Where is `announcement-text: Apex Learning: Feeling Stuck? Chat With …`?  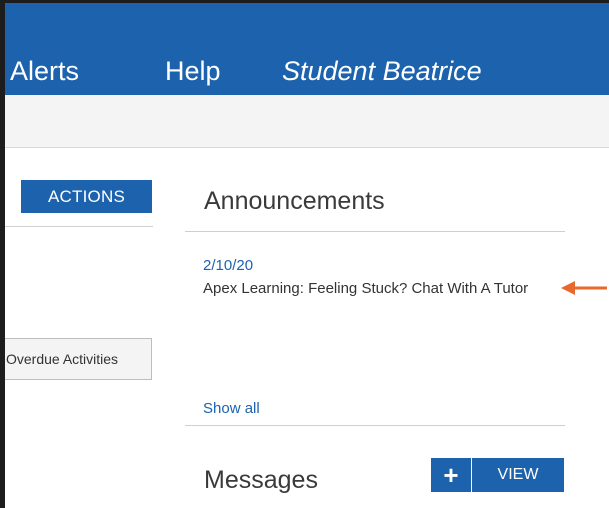
announcement-text: Apex Learning: Feeling Stuck? Chat With … is located at coordinates (383, 289).